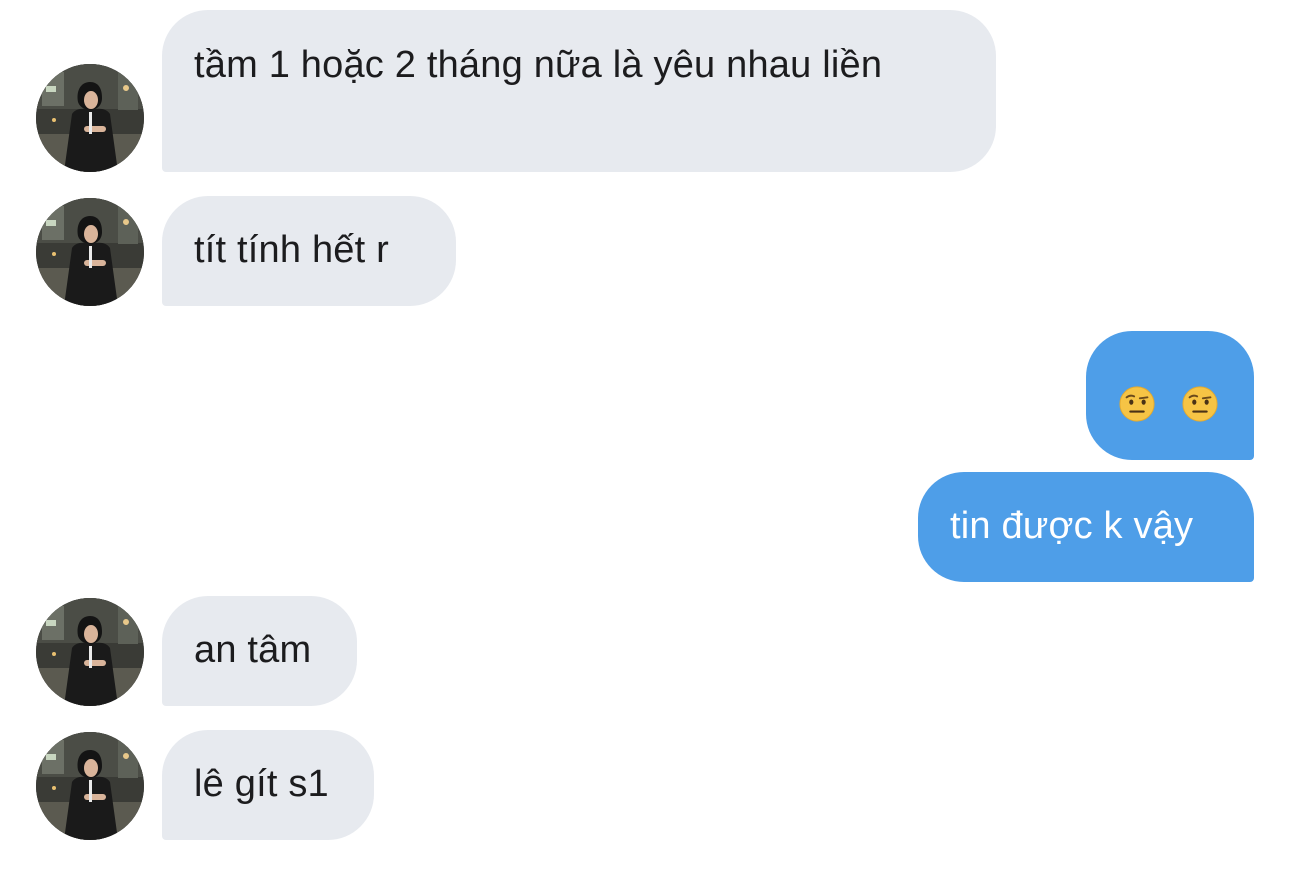  What do you see at coordinates (292, 250) in the screenshot?
I see `message-text: tít tính hết r` at bounding box center [292, 250].